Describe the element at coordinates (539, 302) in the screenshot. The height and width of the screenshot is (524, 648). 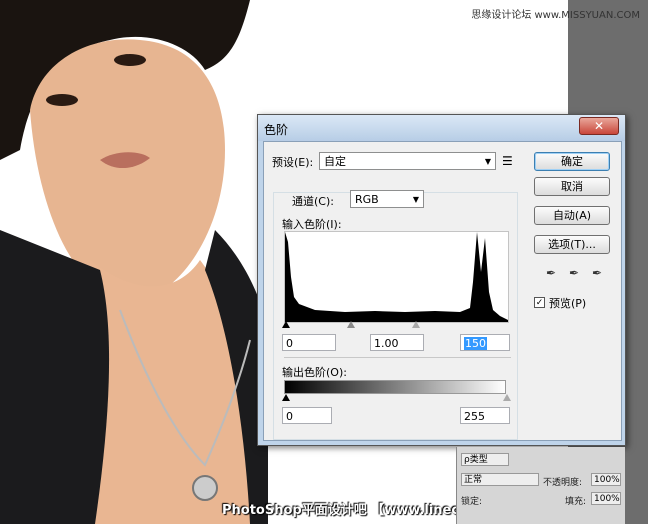
I see `preview-checkbox: ✓` at that location.